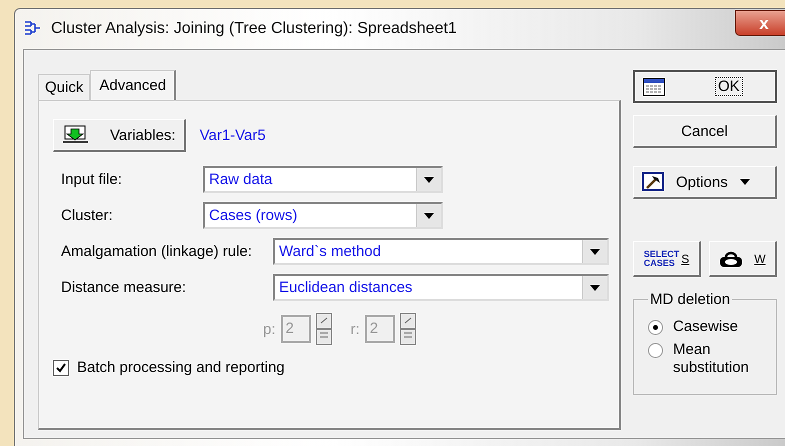 This screenshot has height=446, width=785. Describe the element at coordinates (705, 86) in the screenshot. I see `ok-button: OK` at that location.